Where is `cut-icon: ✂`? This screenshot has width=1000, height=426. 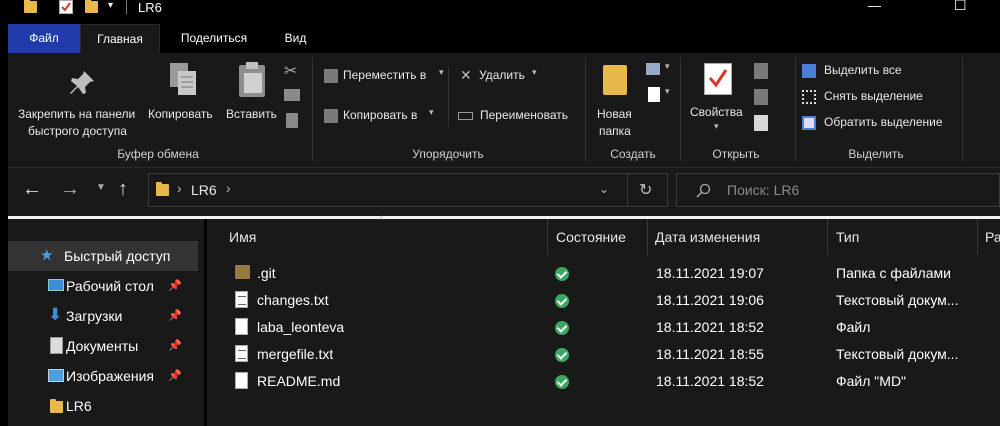 cut-icon: ✂ is located at coordinates (290, 71).